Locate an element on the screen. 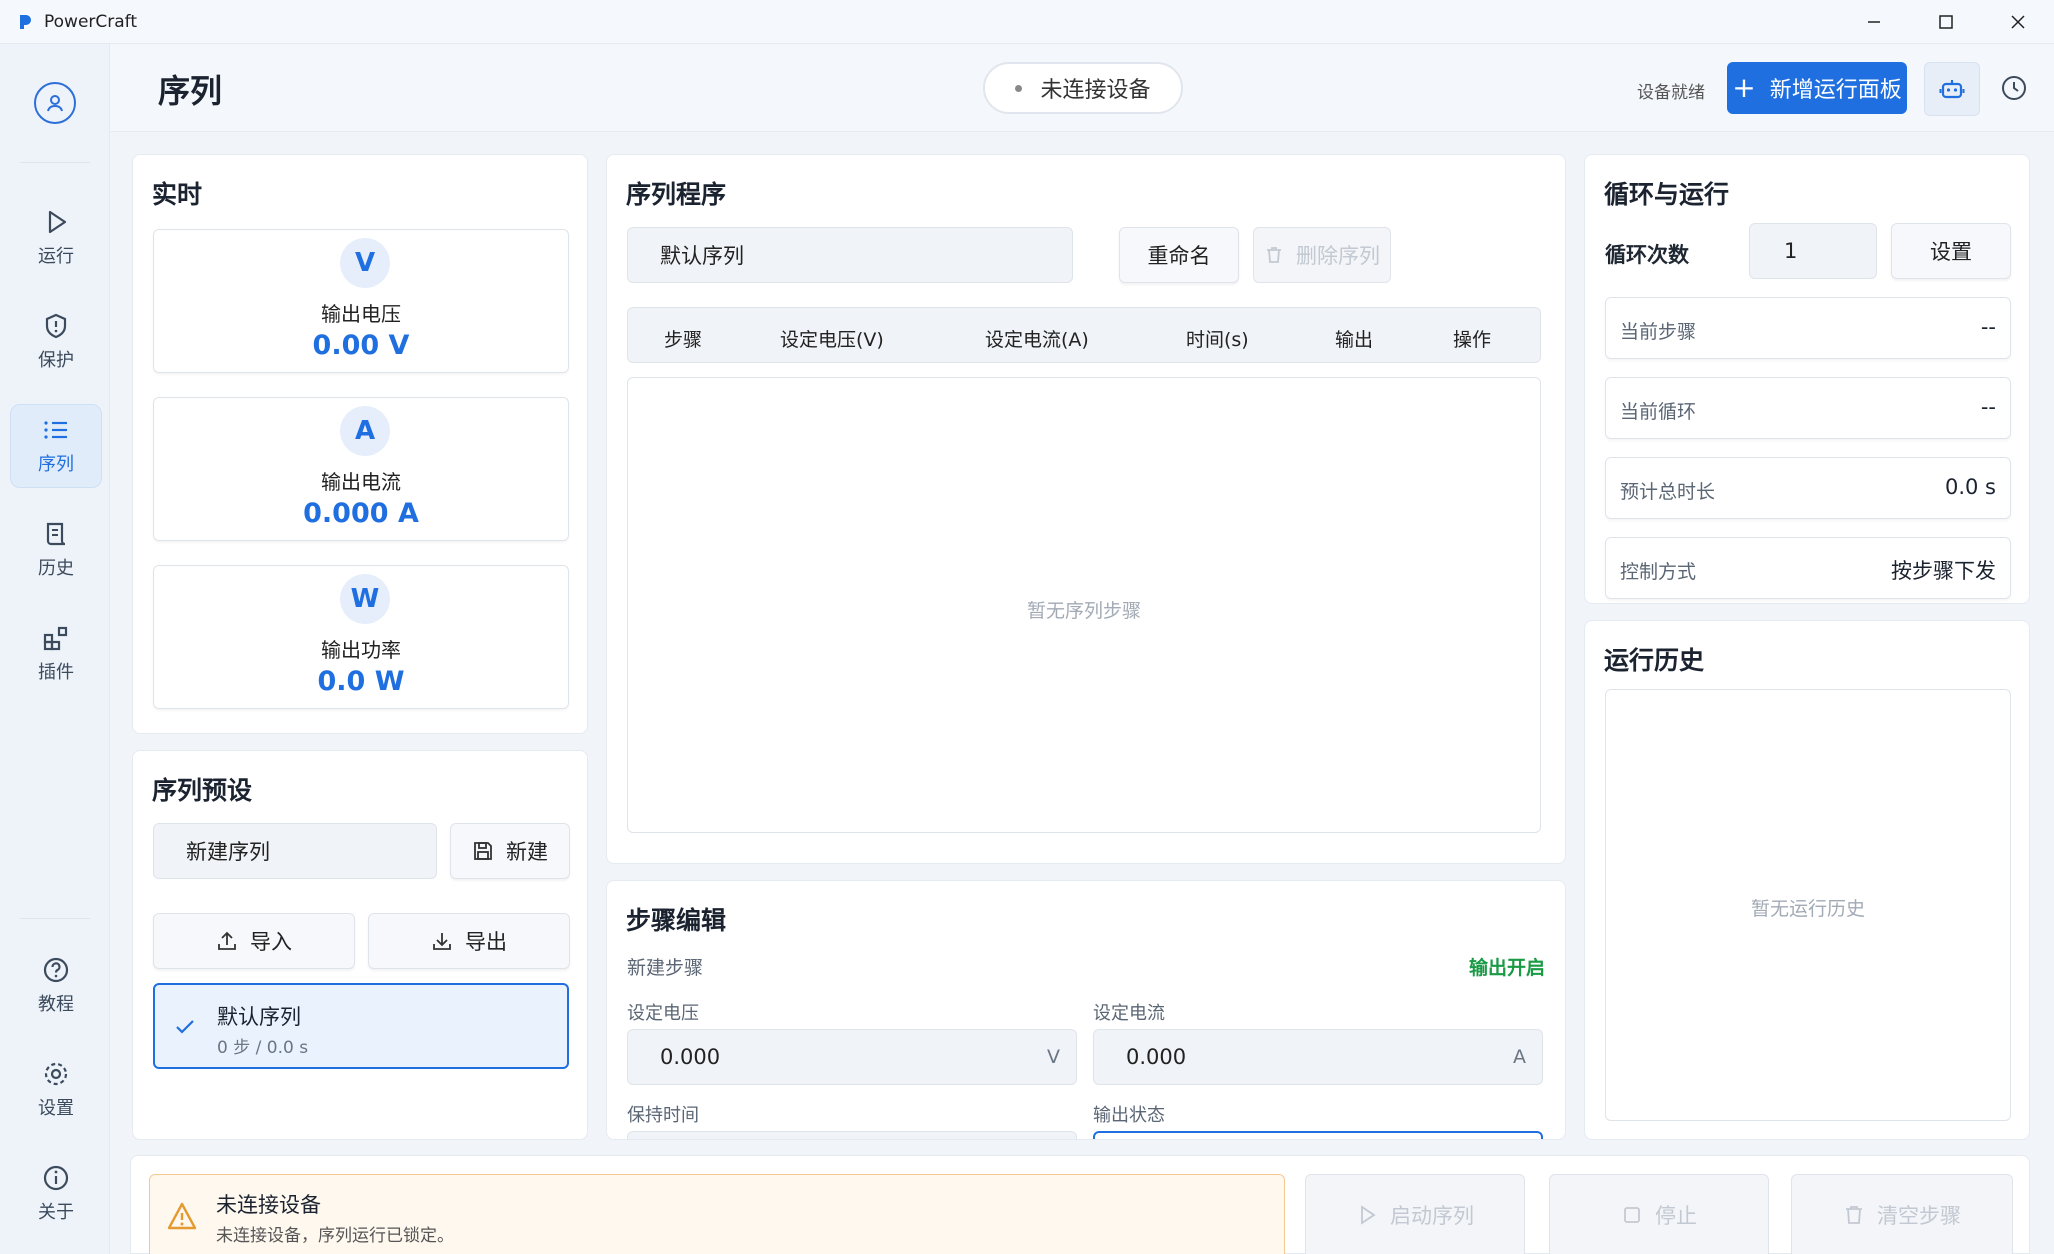  add-run-panel-button: + 新增运行面板 is located at coordinates (1817, 88).